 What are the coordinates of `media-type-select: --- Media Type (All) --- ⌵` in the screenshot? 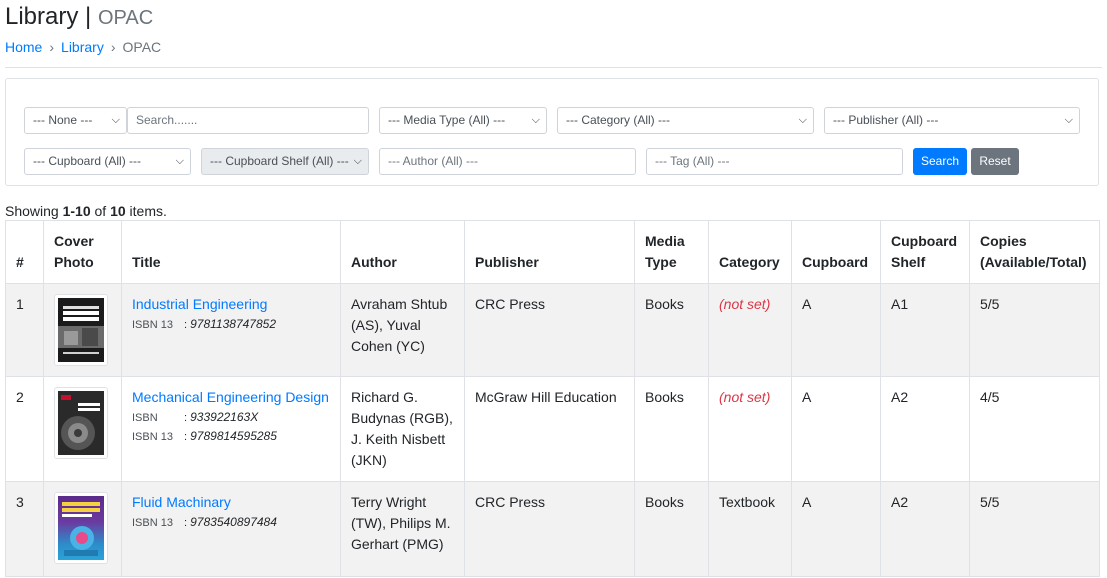 It's located at (463, 120).